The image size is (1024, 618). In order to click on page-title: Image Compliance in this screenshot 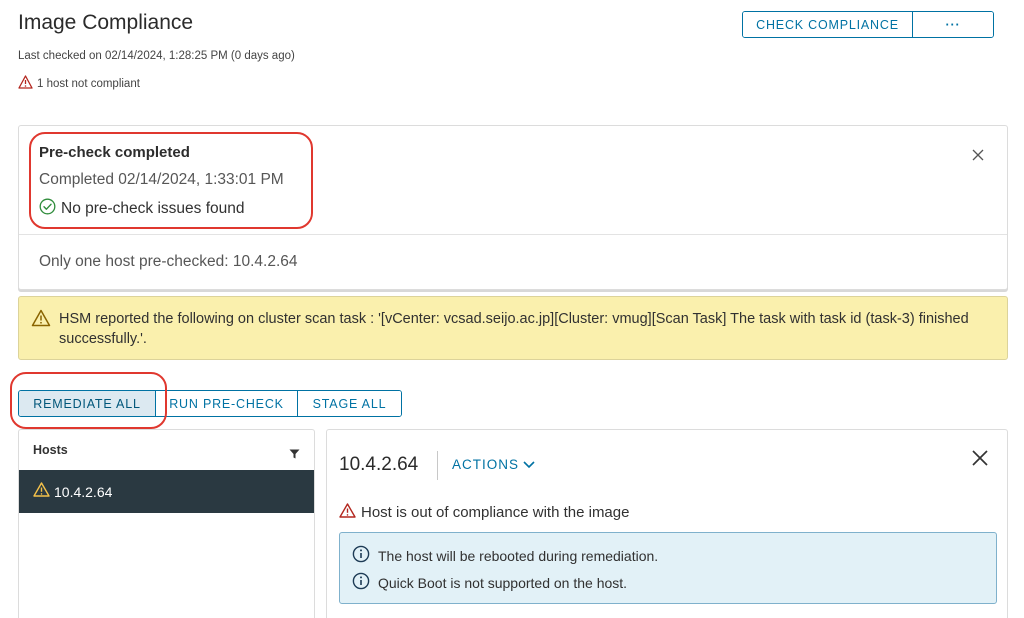, I will do `click(106, 22)`.